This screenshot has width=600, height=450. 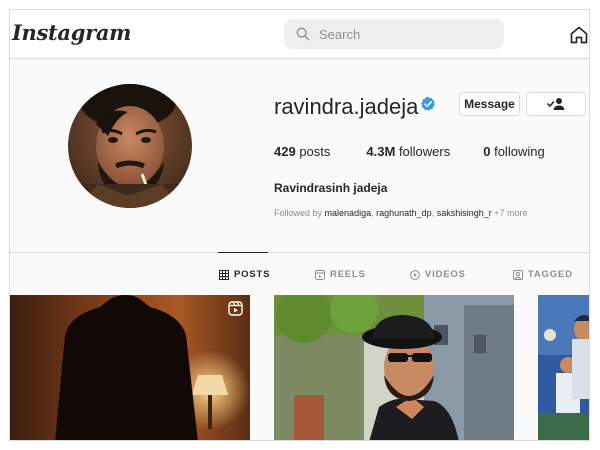 What do you see at coordinates (579, 35) in the screenshot?
I see `home-icon` at bounding box center [579, 35].